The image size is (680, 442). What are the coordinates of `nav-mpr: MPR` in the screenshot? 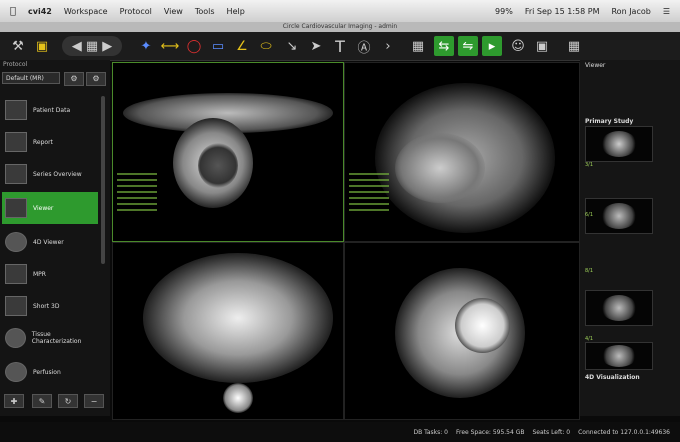 It's located at (50, 274).